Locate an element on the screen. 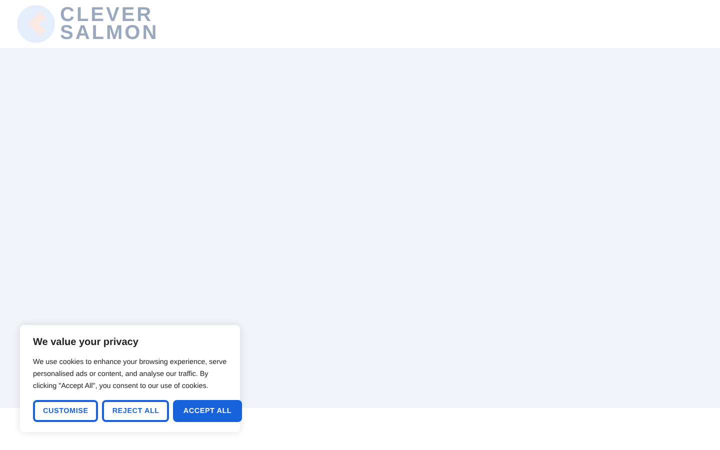 The image size is (720, 450). logo-text: CLEVER is located at coordinates (107, 15).